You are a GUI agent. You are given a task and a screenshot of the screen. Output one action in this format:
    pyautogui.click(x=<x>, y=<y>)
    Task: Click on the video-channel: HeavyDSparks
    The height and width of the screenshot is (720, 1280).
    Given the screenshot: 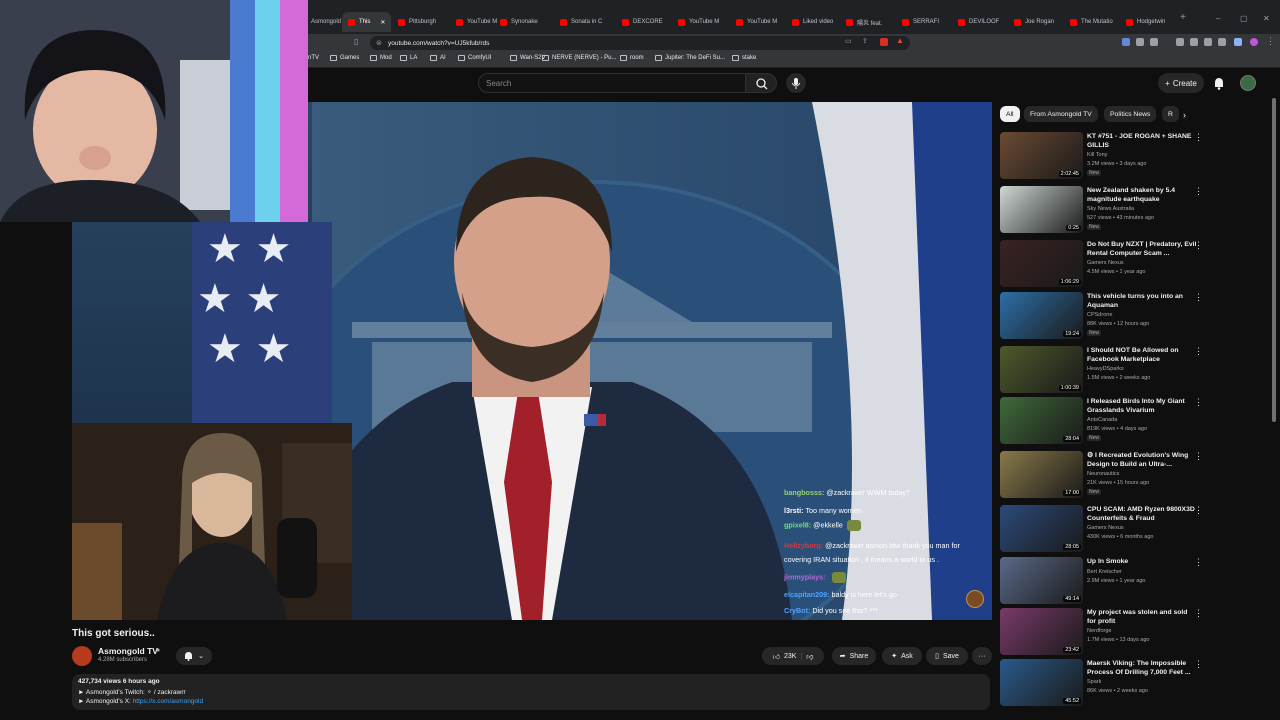 What is the action you would take?
    pyautogui.click(x=1105, y=369)
    